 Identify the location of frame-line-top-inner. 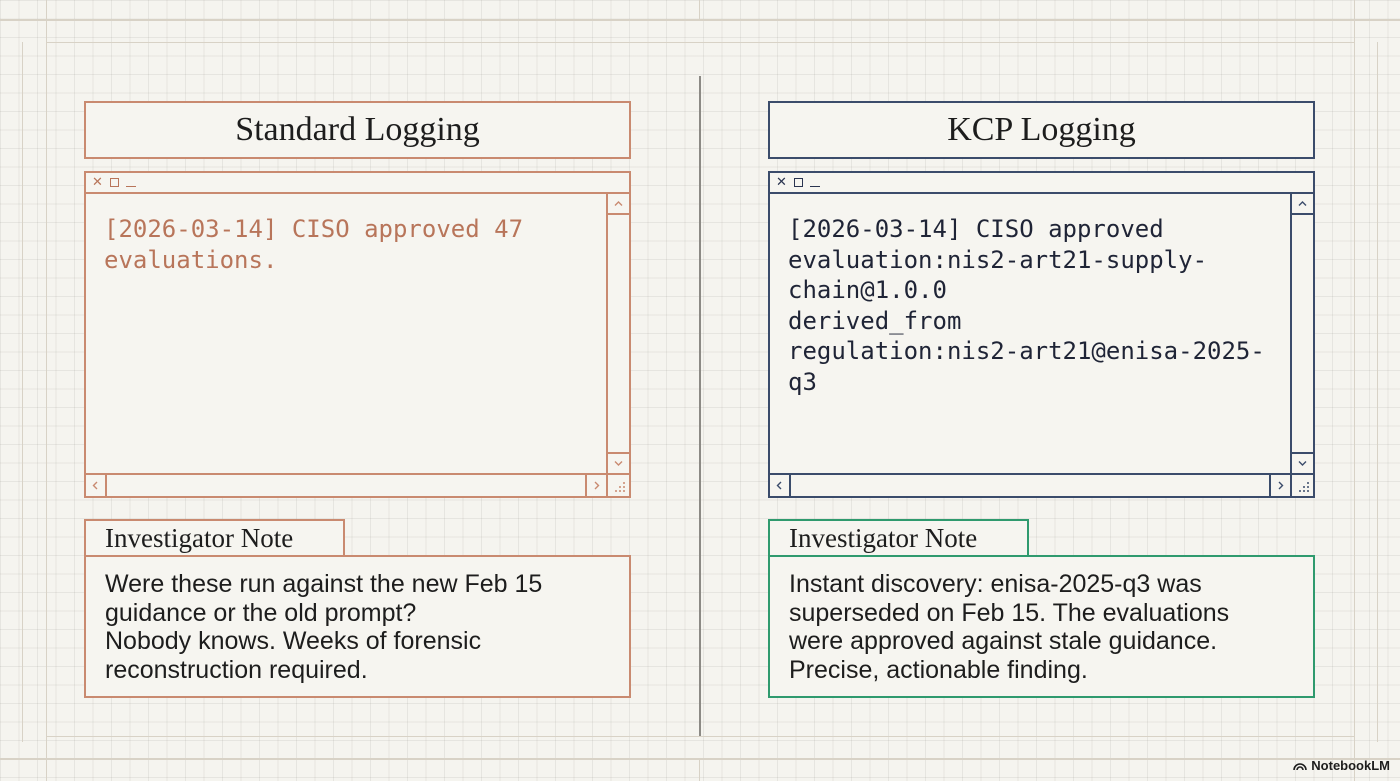
(700, 42).